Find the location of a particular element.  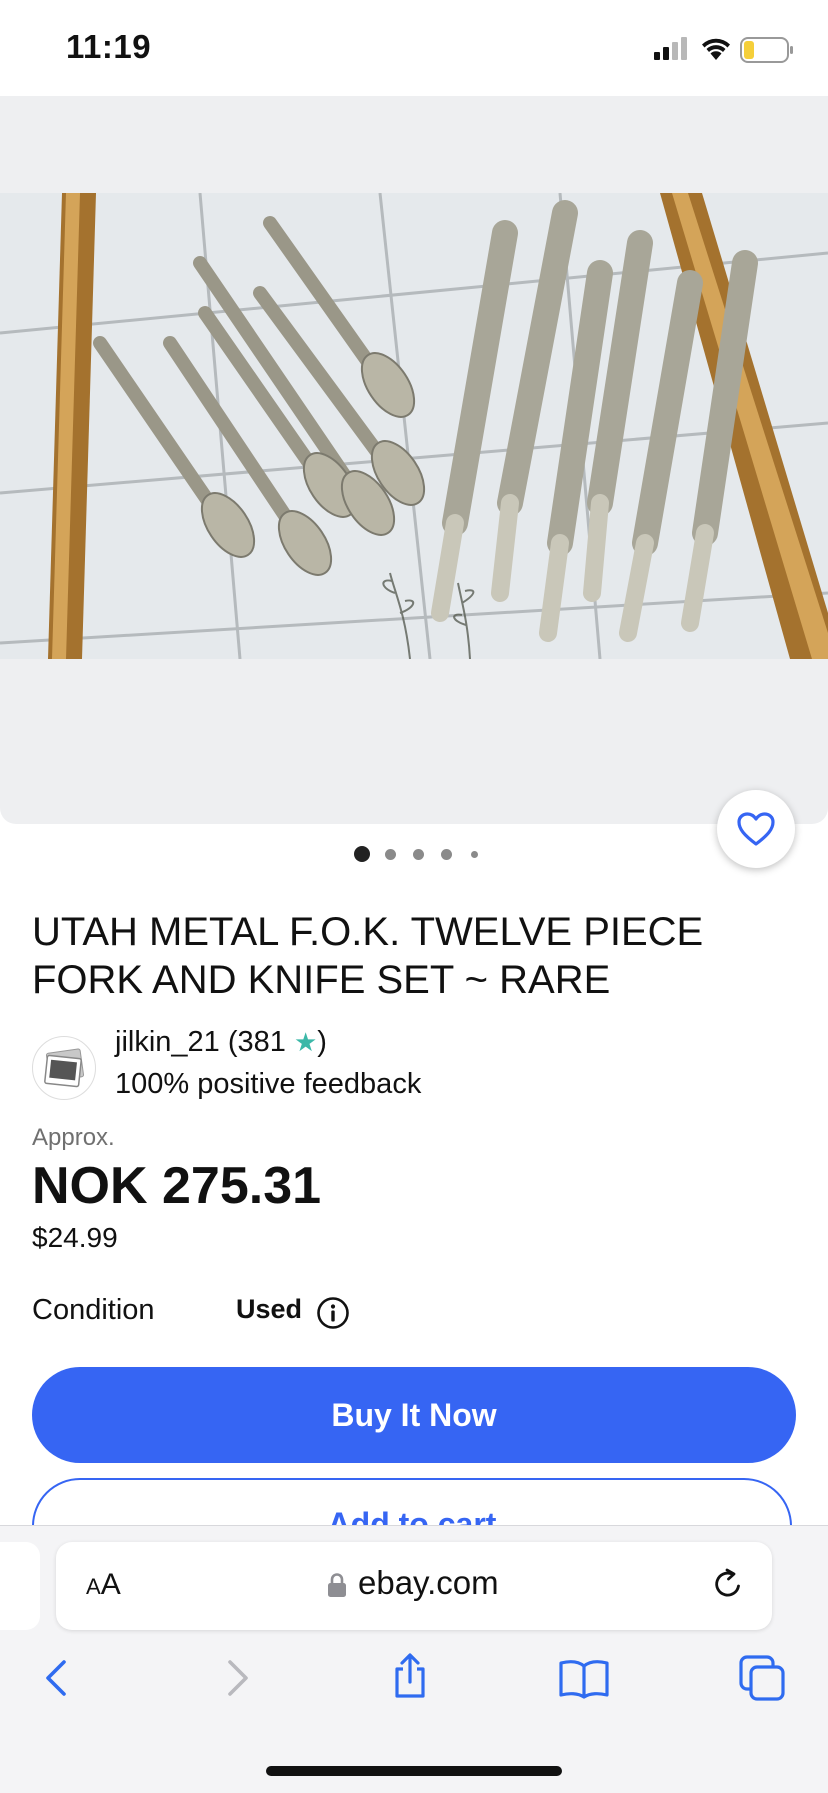

photo-placeholder-icon is located at coordinates (64, 1068).